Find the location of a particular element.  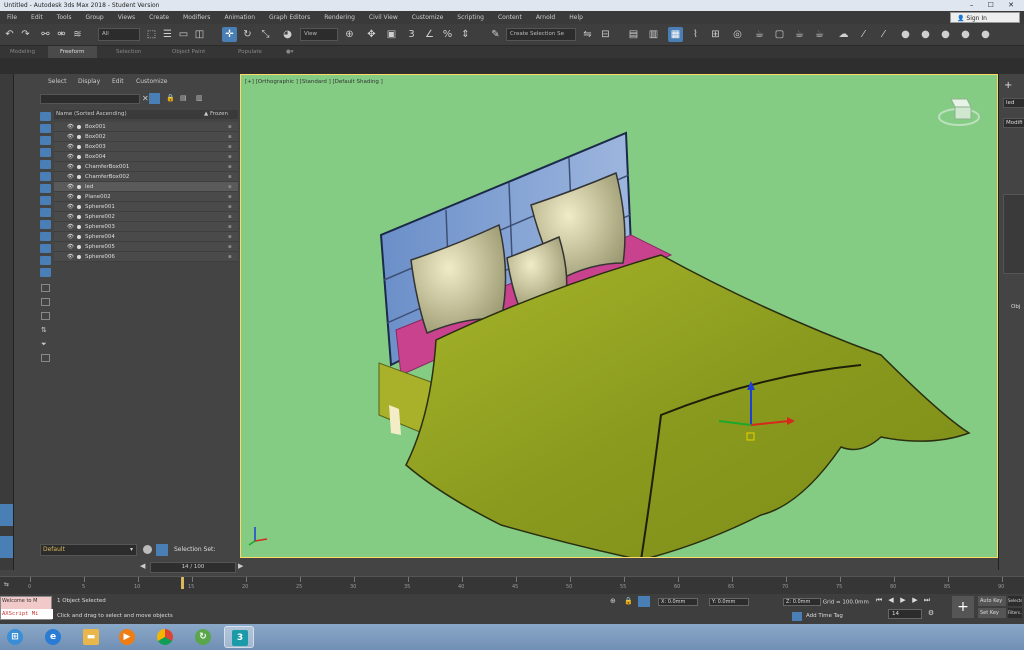

keyboard-shortcut-icon: ▣ is located at coordinates (391, 34).